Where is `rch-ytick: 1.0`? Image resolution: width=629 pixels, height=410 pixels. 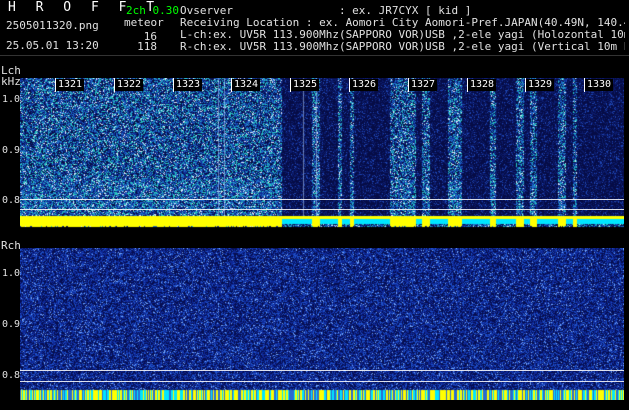
rch-ytick: 1.0 is located at coordinates (11, 273).